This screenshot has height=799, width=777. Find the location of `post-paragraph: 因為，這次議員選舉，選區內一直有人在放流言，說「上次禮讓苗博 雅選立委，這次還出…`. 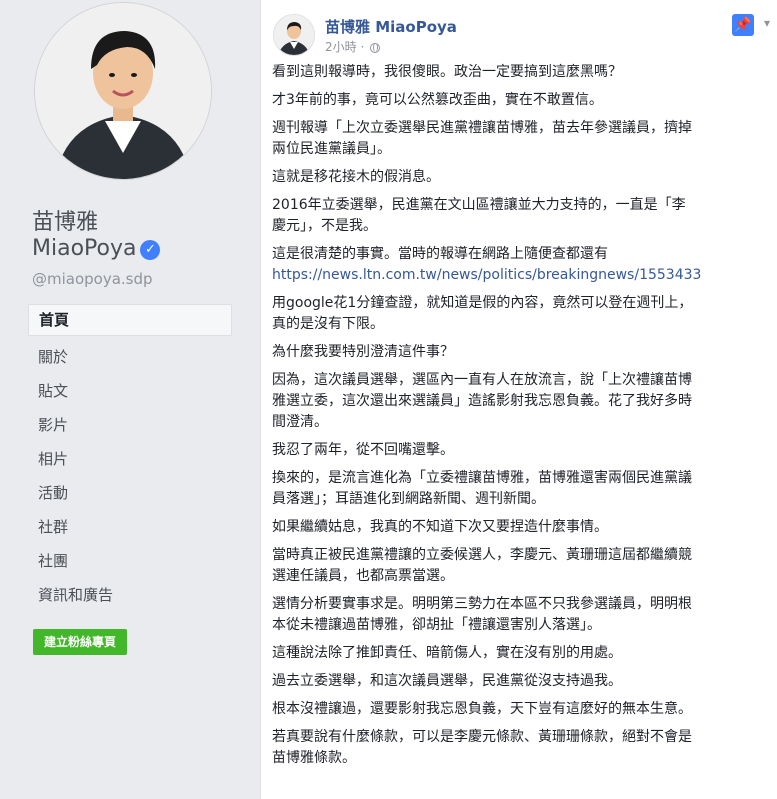

post-paragraph: 因為，這次議員選舉，選區內一直有人在放流言，說「上次禮讓苗博 雅選立委，這次還出… is located at coordinates (482, 401).